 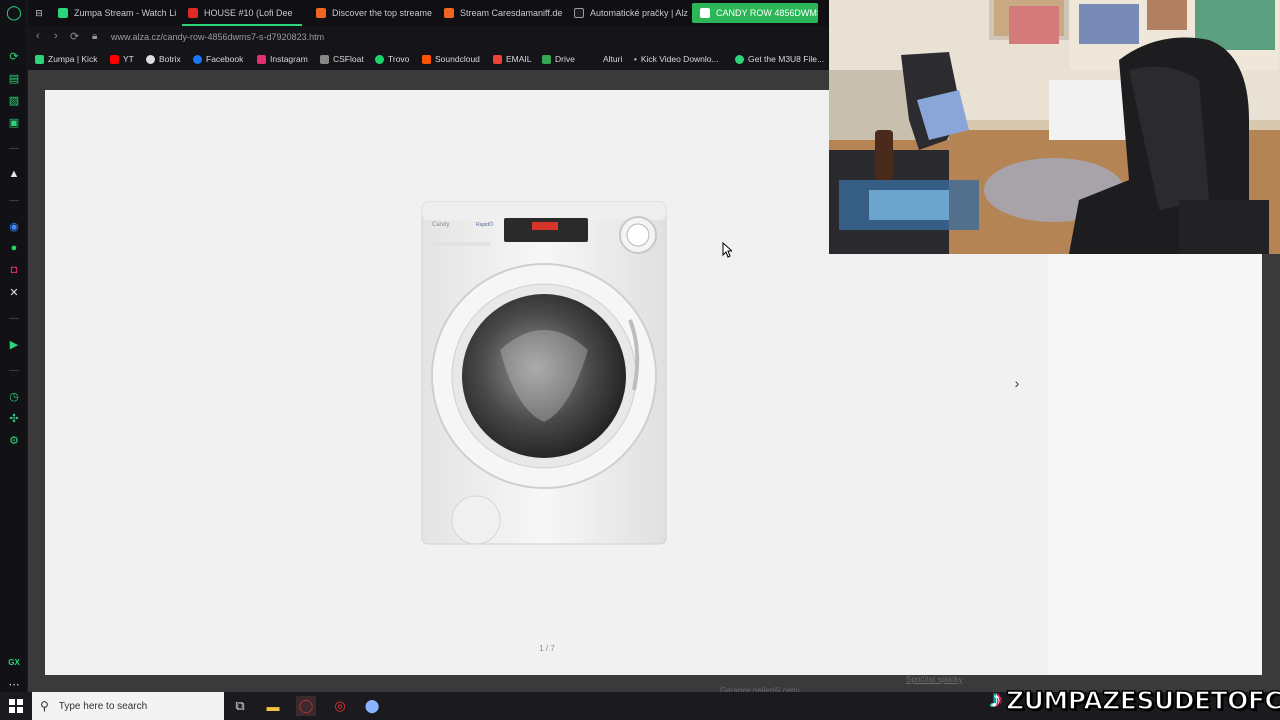 I want to click on aria-icon: ▲, so click(x=14, y=174).